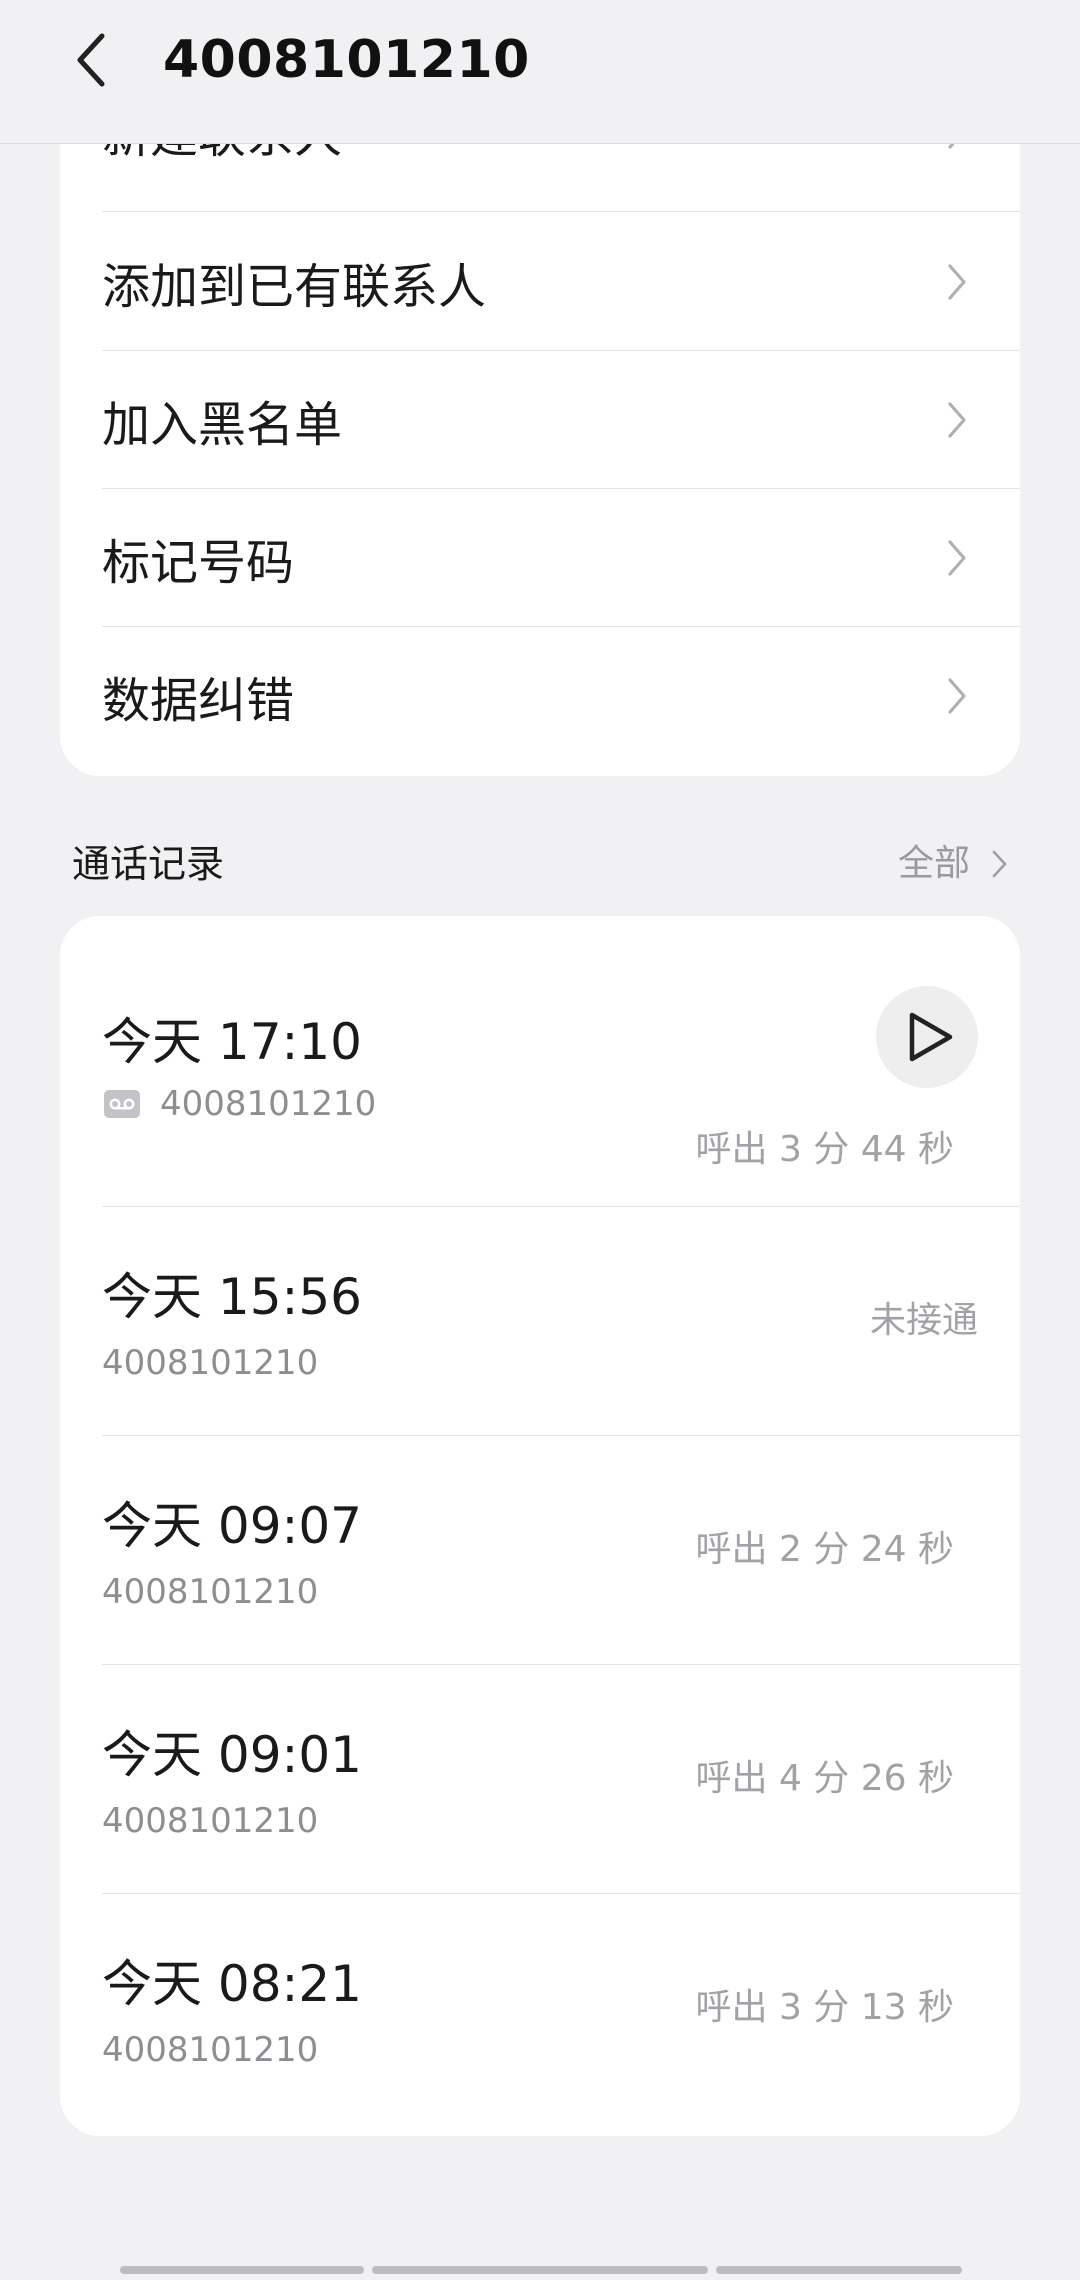 This screenshot has height=2280, width=1080. Describe the element at coordinates (540, 72) in the screenshot. I see `top-app-bar: 4008101210` at that location.